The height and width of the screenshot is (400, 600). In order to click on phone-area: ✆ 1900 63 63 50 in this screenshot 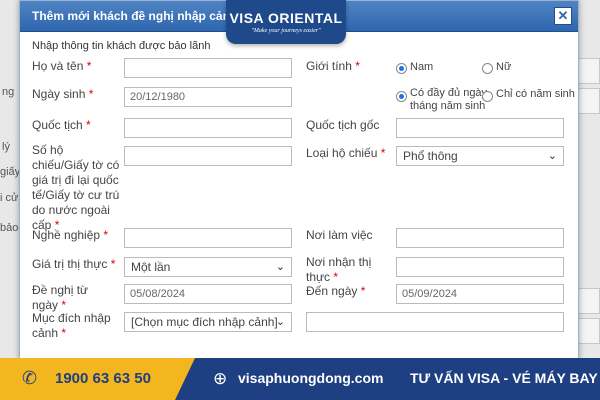, I will do `click(97, 379)`.